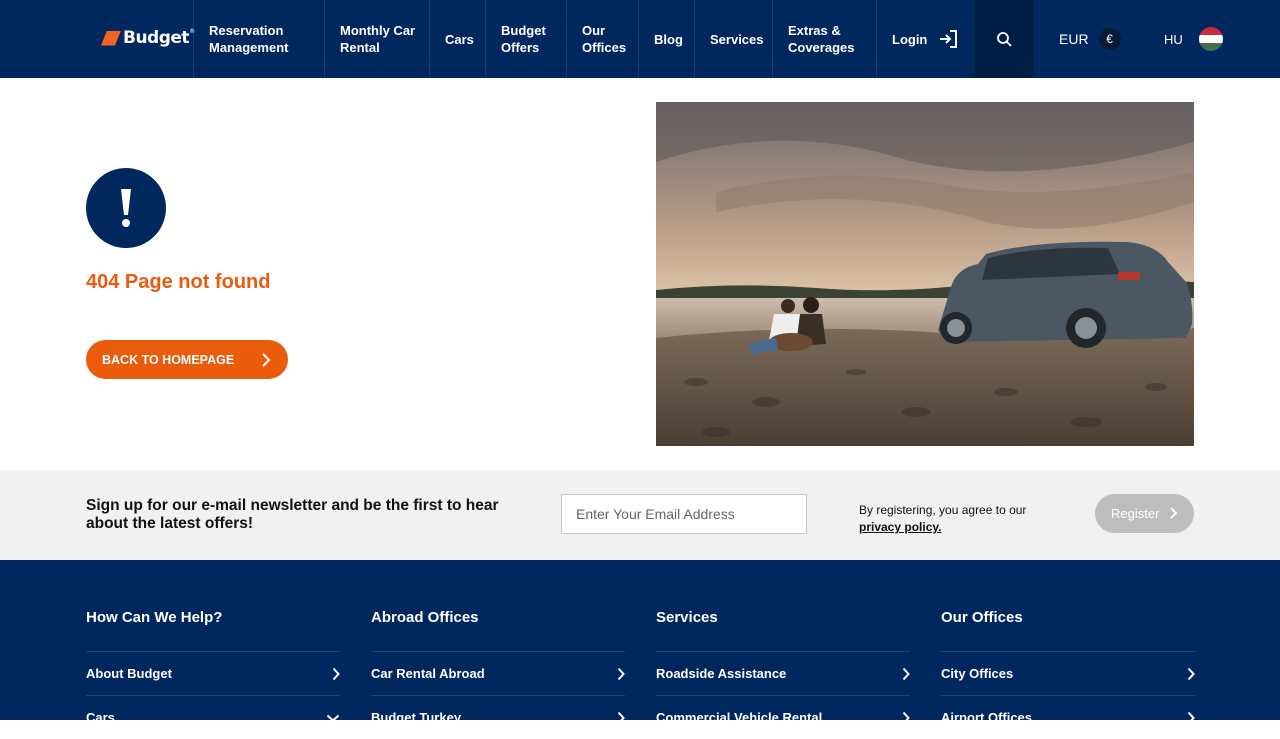 This screenshot has width=1280, height=739. Describe the element at coordinates (687, 617) in the screenshot. I see `footer-heading: Services` at that location.